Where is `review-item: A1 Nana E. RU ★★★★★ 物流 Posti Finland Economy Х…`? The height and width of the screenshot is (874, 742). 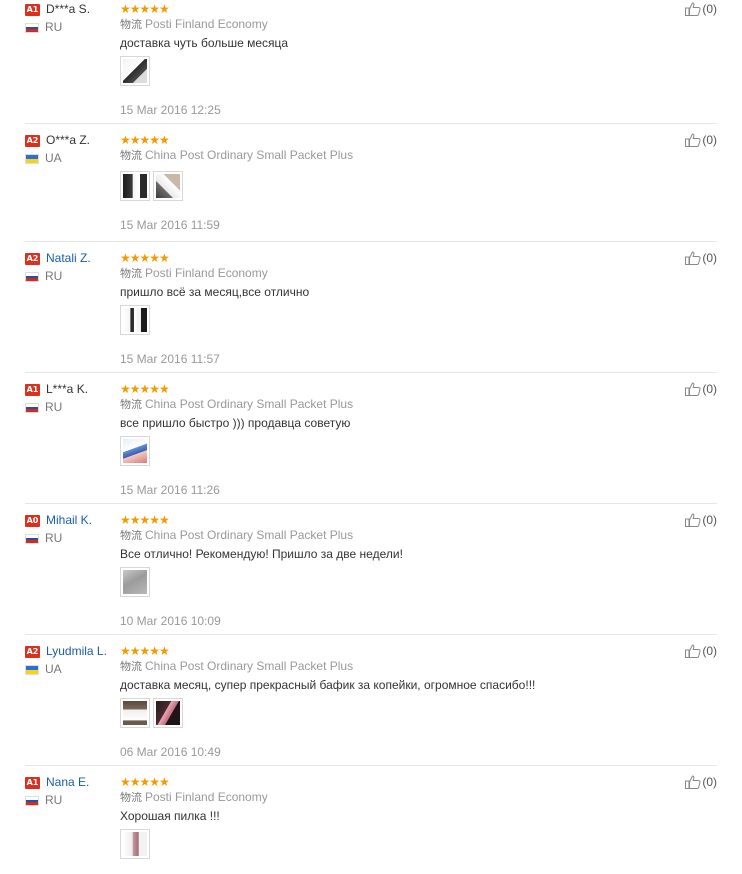 review-item: A1 Nana E. RU ★★★★★ 物流 Posti Finland Economy Х… is located at coordinates (371, 824).